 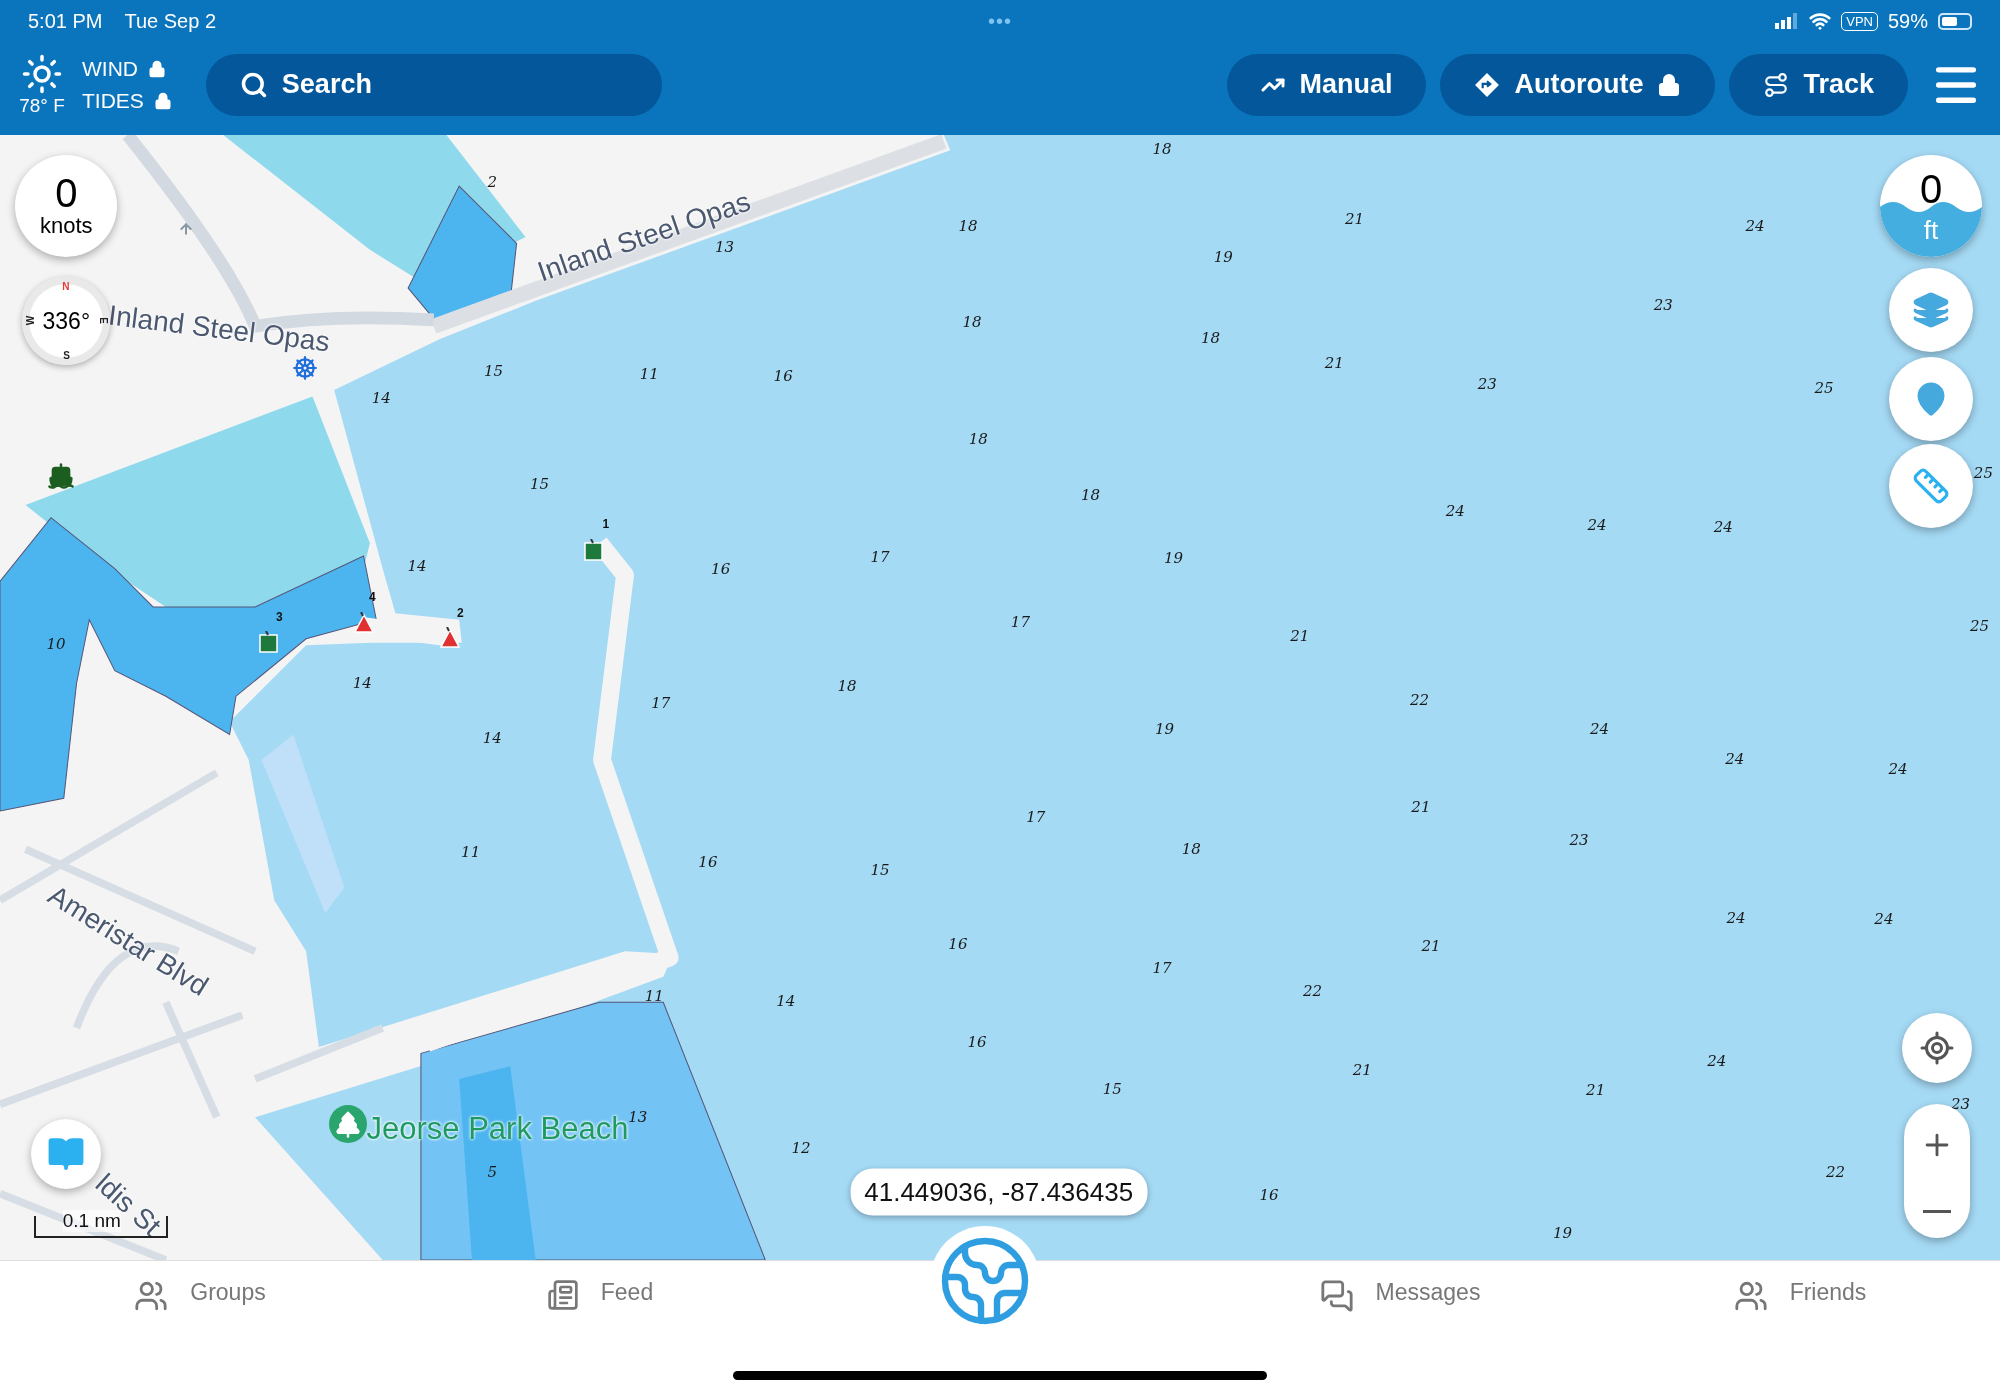 What do you see at coordinates (1776, 84) in the screenshot?
I see `route-icon` at bounding box center [1776, 84].